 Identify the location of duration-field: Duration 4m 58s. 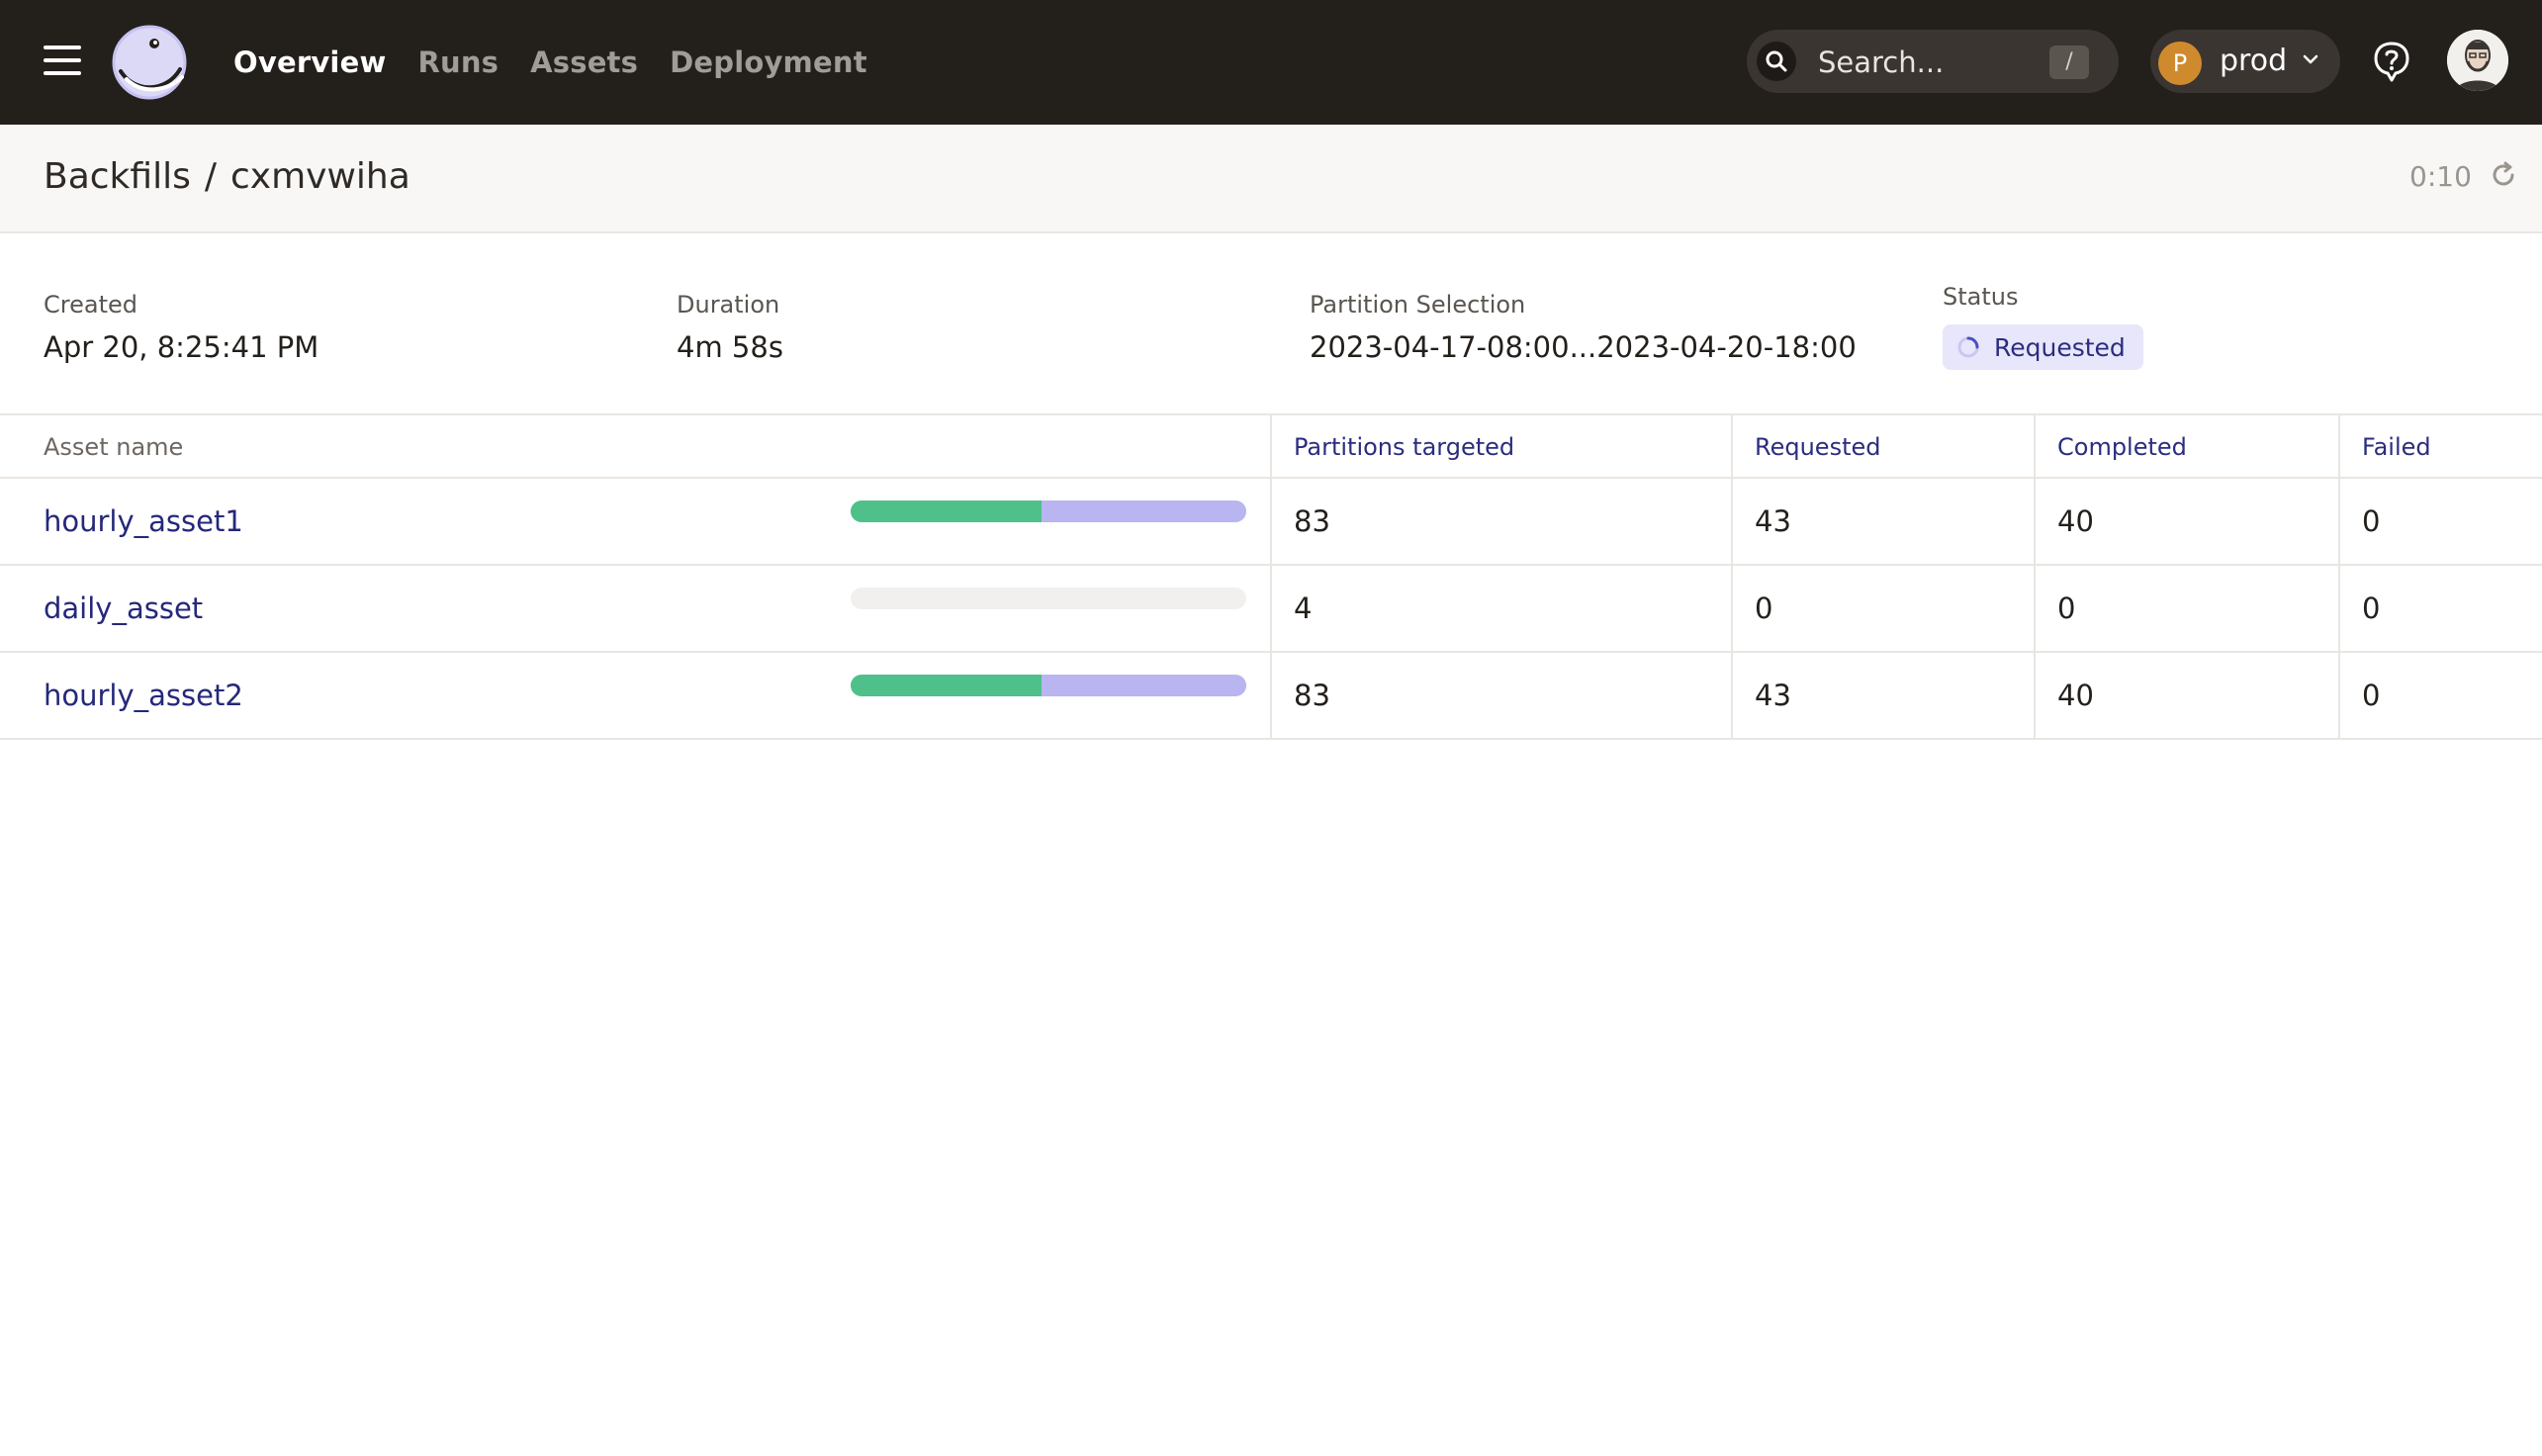
(730, 327).